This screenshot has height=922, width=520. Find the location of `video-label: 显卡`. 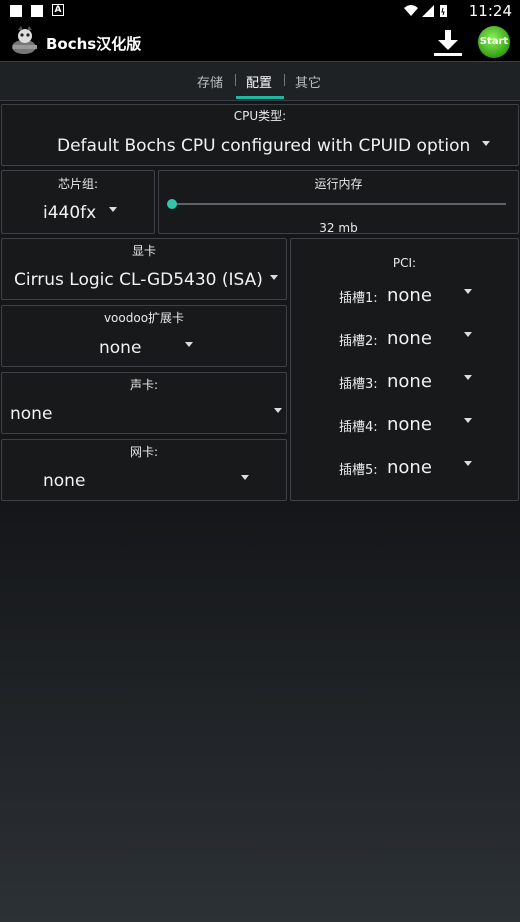

video-label: 显卡 is located at coordinates (143, 251).